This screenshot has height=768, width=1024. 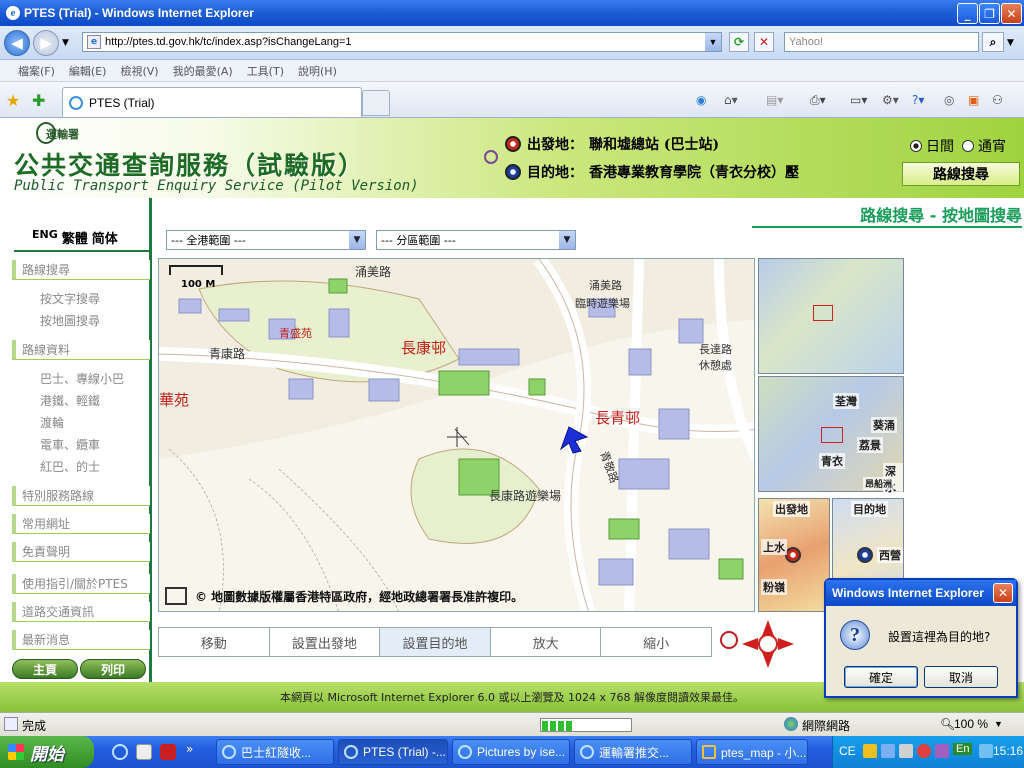 I want to click on compass-pan-icon, so click(x=768, y=644).